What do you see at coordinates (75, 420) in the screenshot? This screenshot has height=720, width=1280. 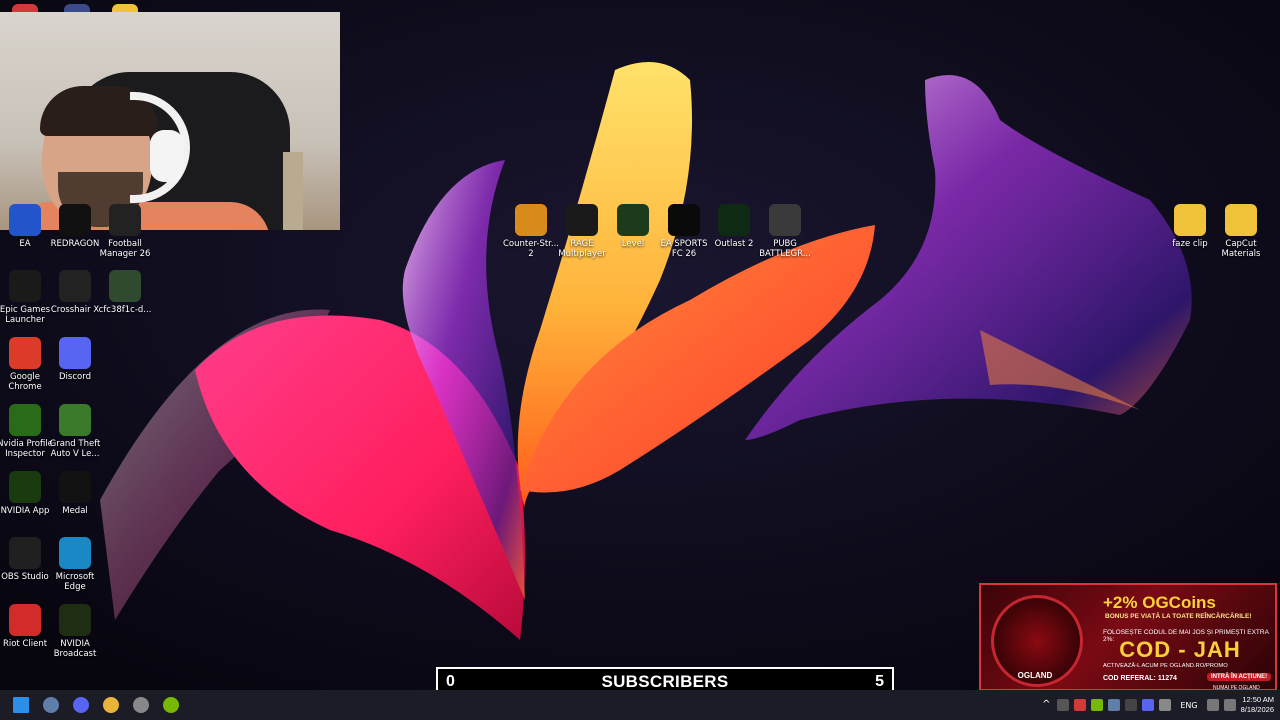 I see `gta-v-icon` at bounding box center [75, 420].